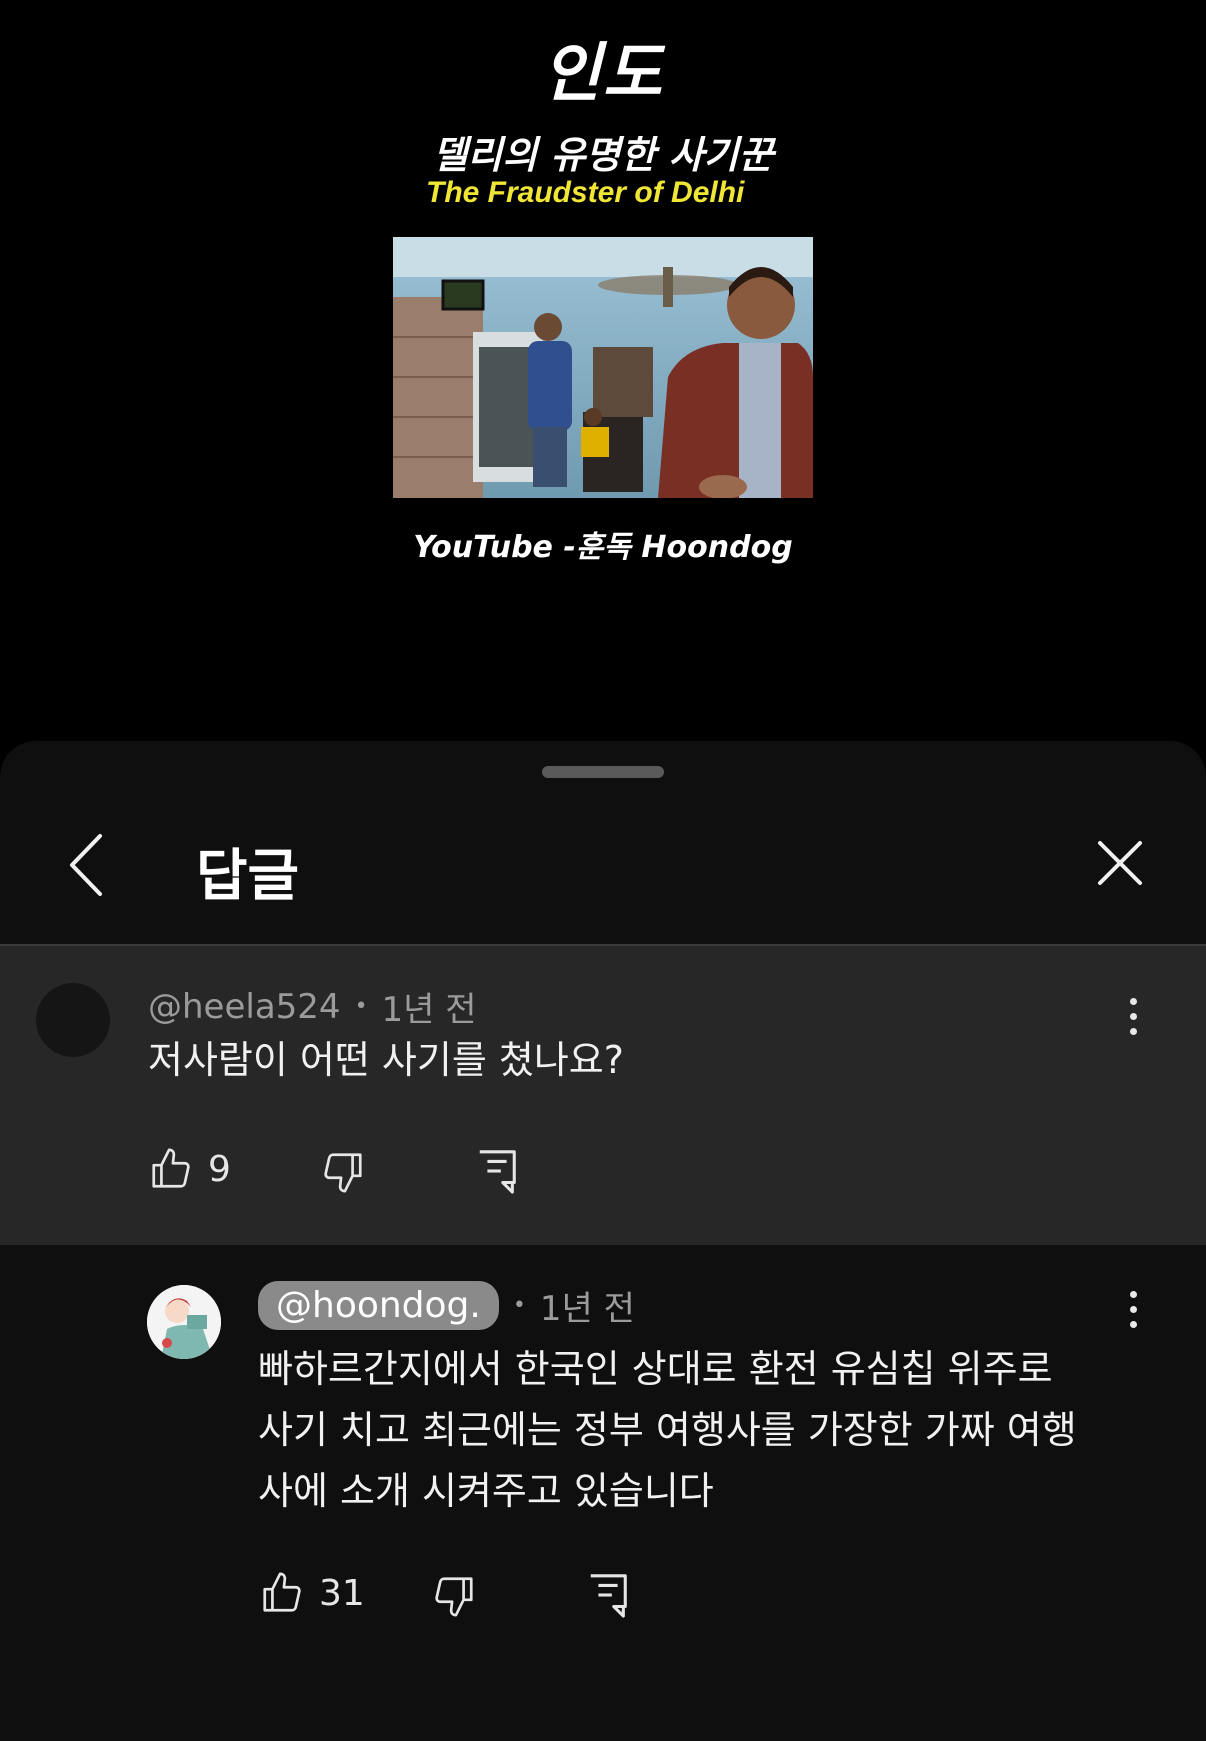  I want to click on like-count: 9, so click(219, 1169).